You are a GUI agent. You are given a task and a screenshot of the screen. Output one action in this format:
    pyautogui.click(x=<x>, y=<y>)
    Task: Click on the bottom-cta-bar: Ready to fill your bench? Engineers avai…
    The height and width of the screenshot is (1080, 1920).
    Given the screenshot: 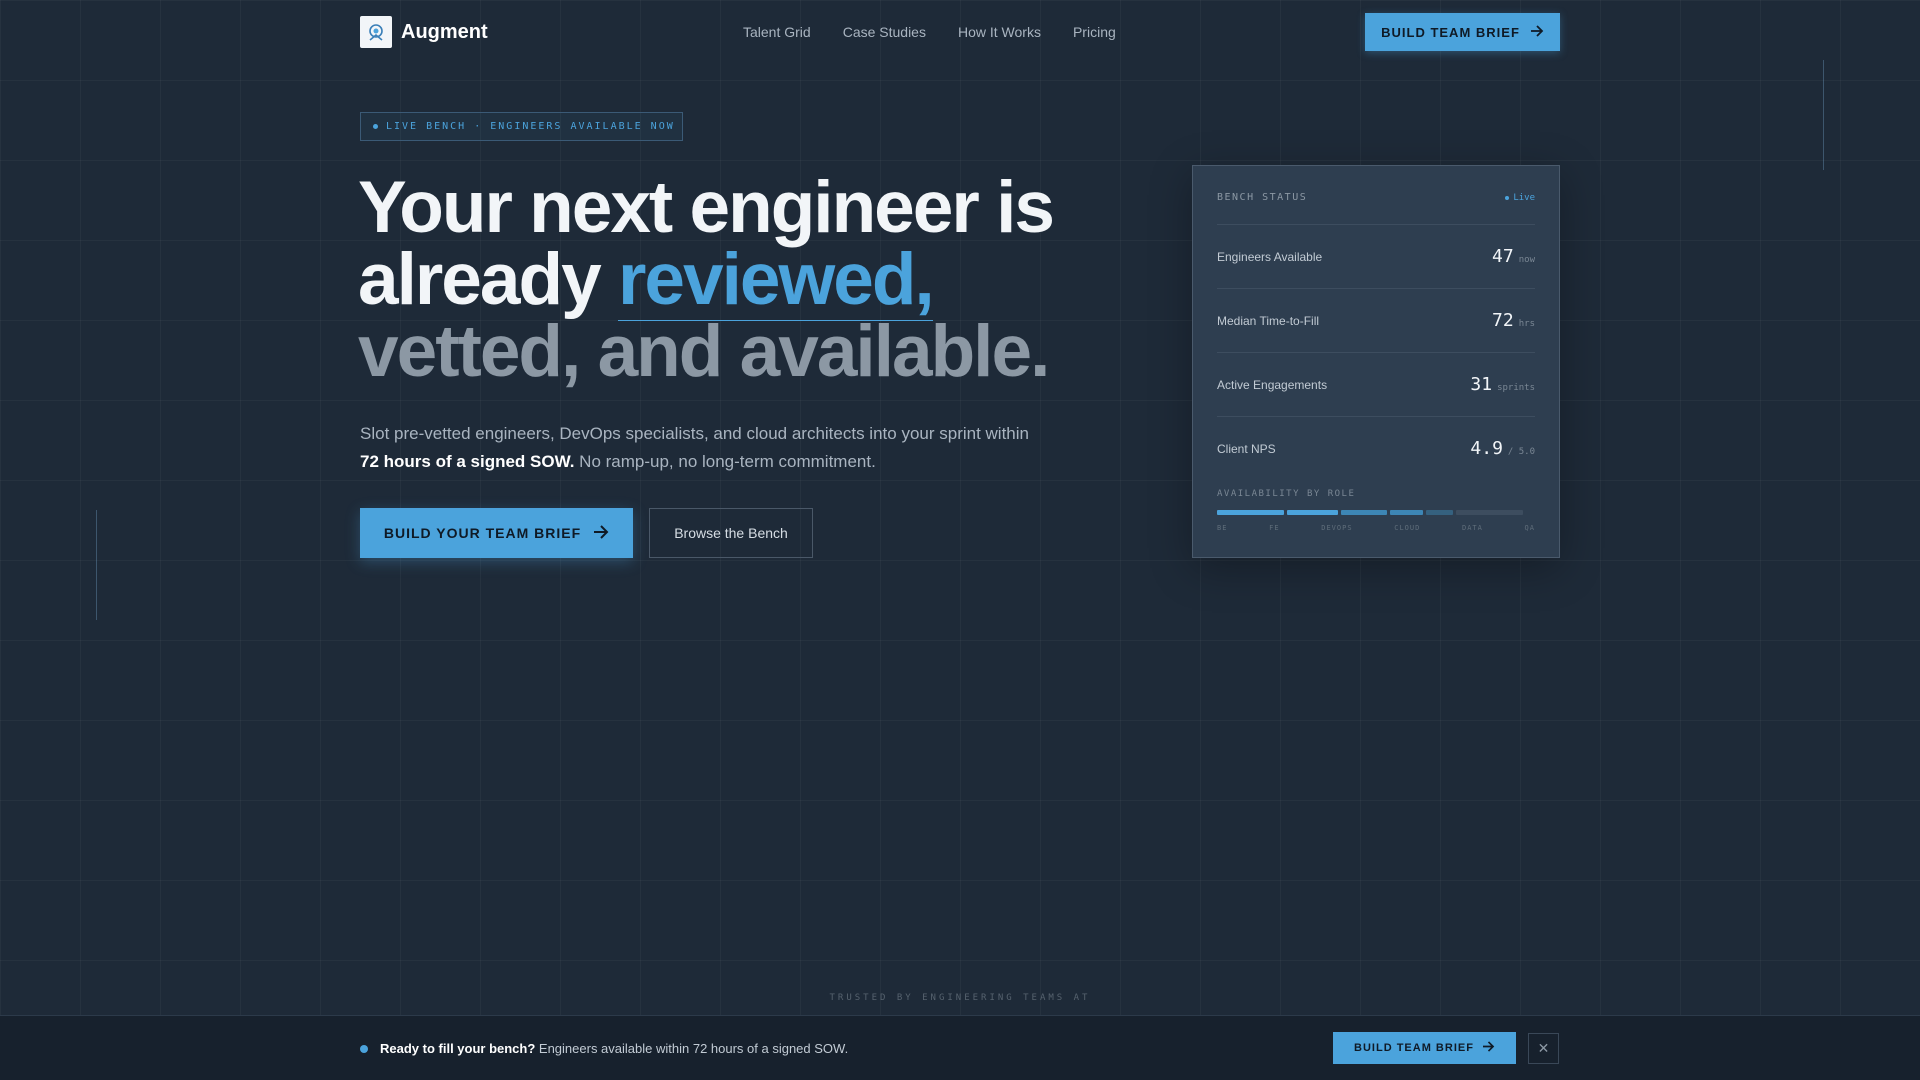 What is the action you would take?
    pyautogui.click(x=960, y=1047)
    